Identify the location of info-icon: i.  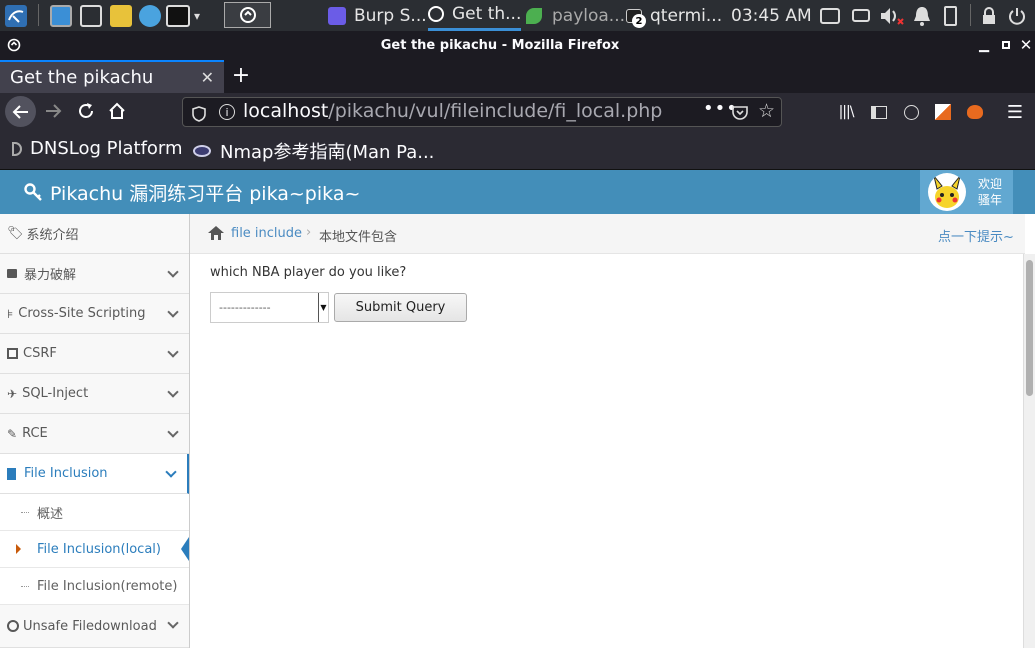
(227, 112).